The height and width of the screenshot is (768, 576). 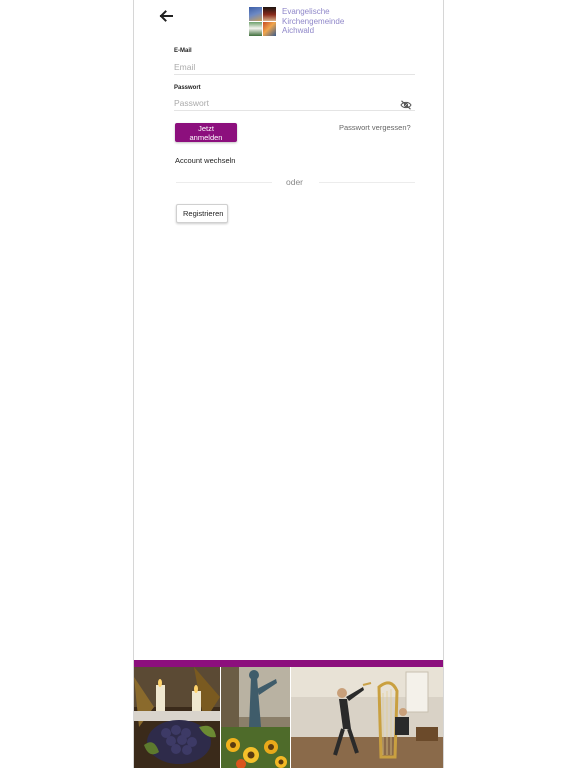 What do you see at coordinates (375, 127) in the screenshot?
I see `forgot-password-link: Passwort vergessen?` at bounding box center [375, 127].